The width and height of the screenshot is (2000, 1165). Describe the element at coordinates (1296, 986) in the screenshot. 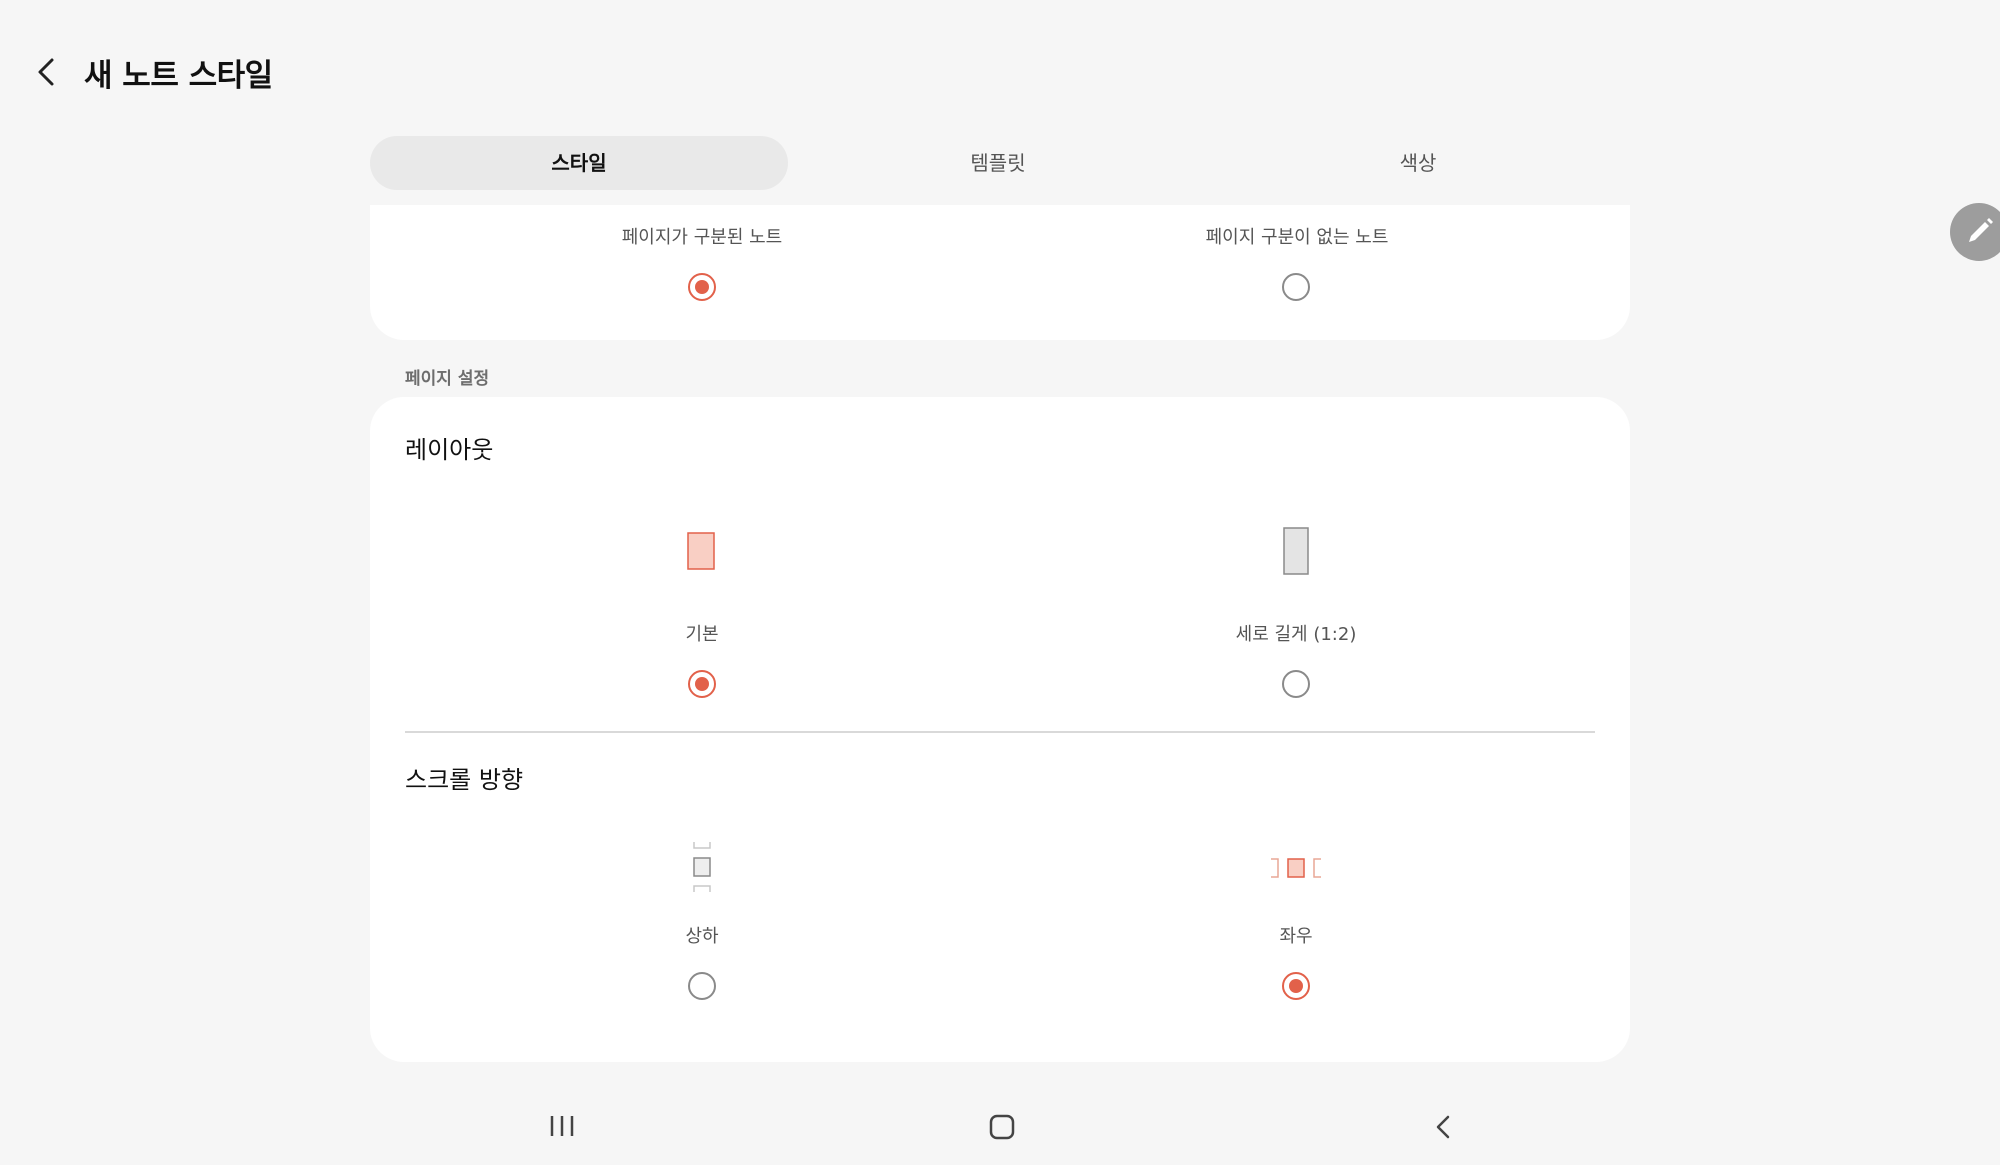

I see `scroll-horizontal-radio` at that location.